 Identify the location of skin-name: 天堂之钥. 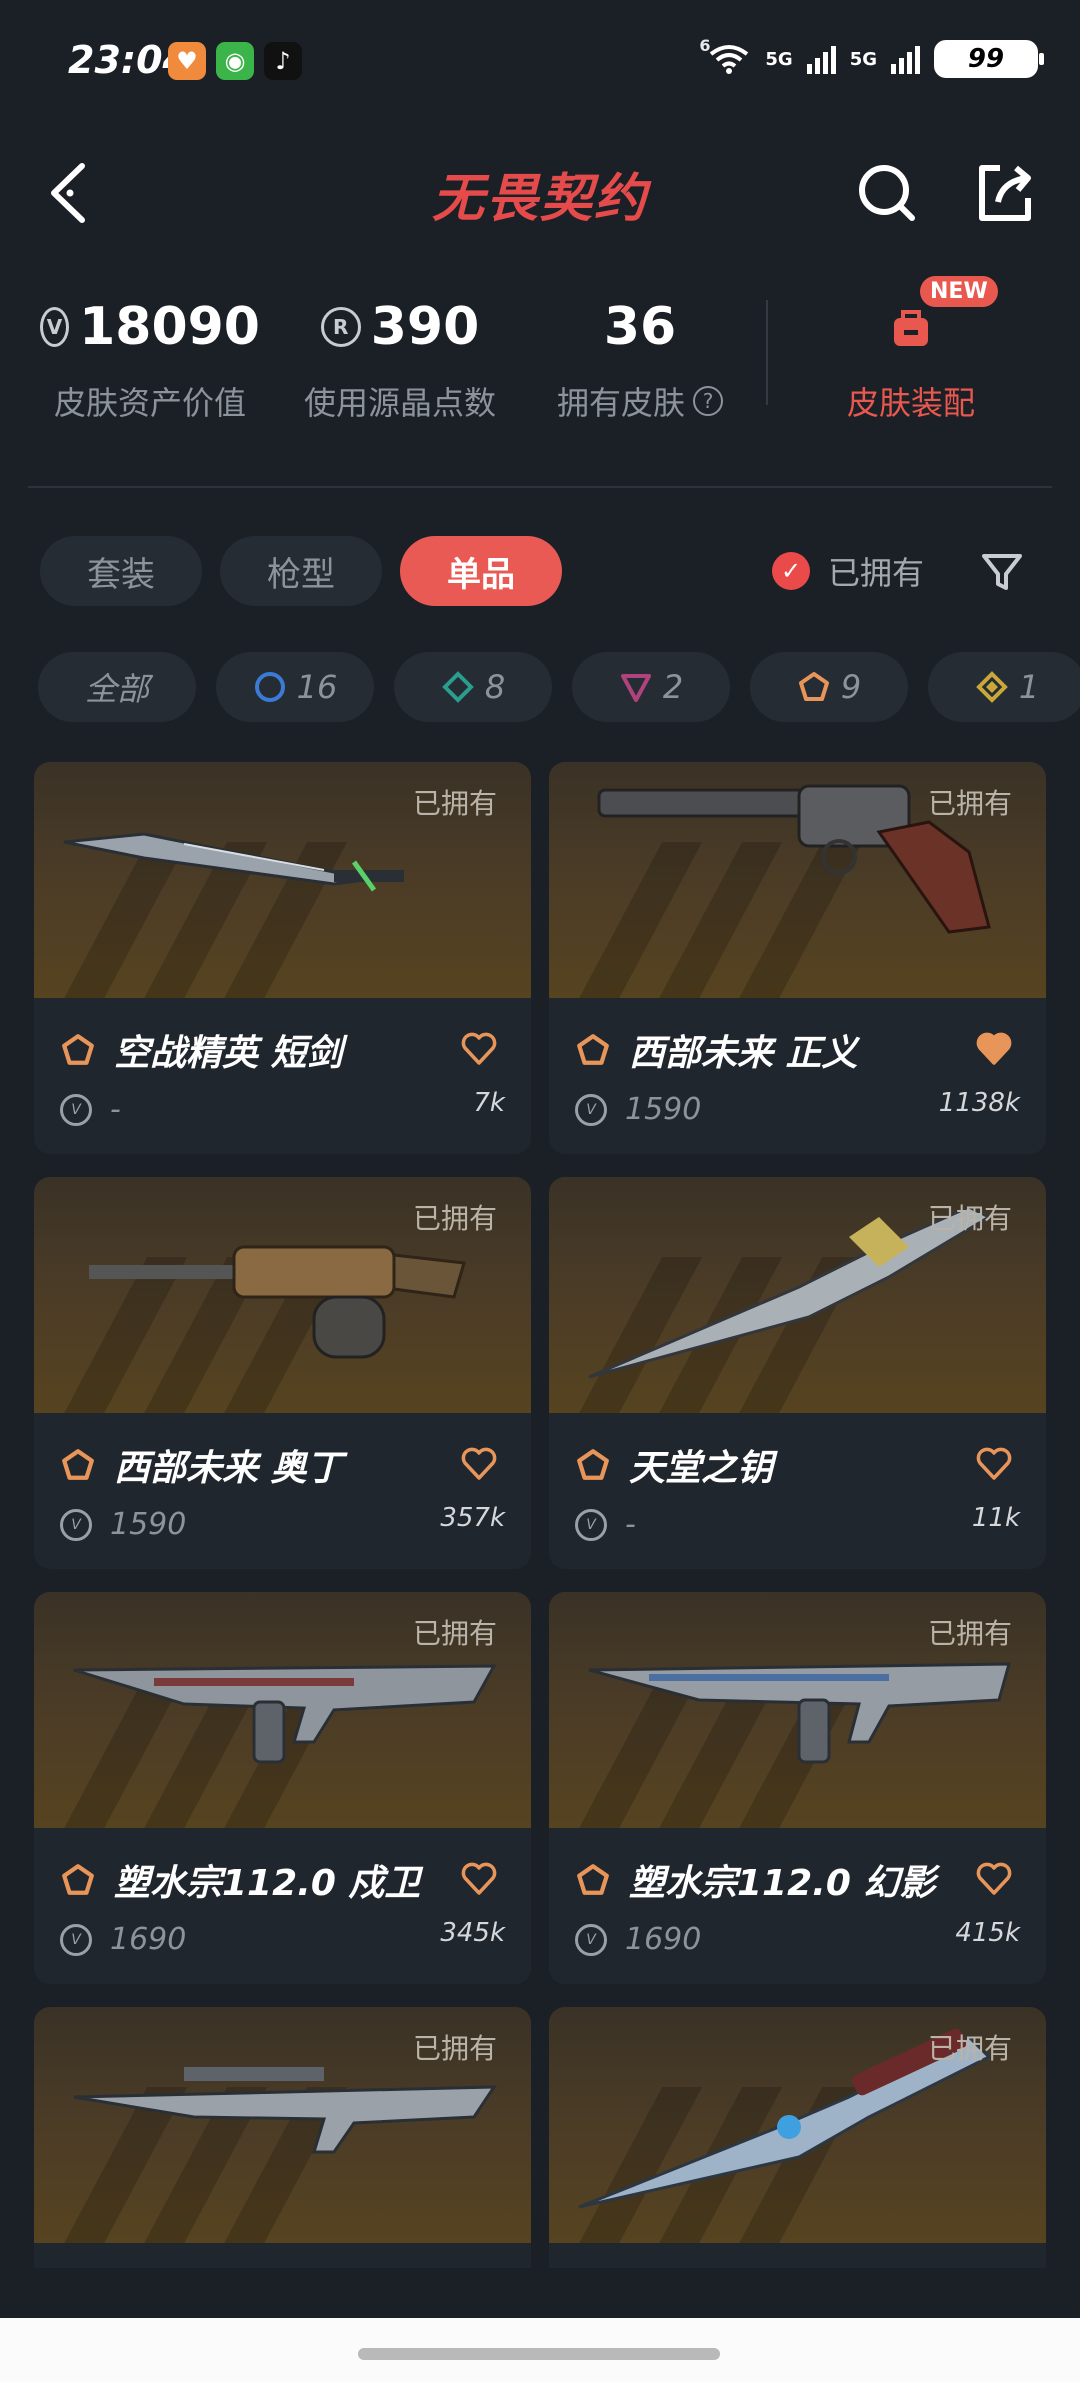
(674, 1465).